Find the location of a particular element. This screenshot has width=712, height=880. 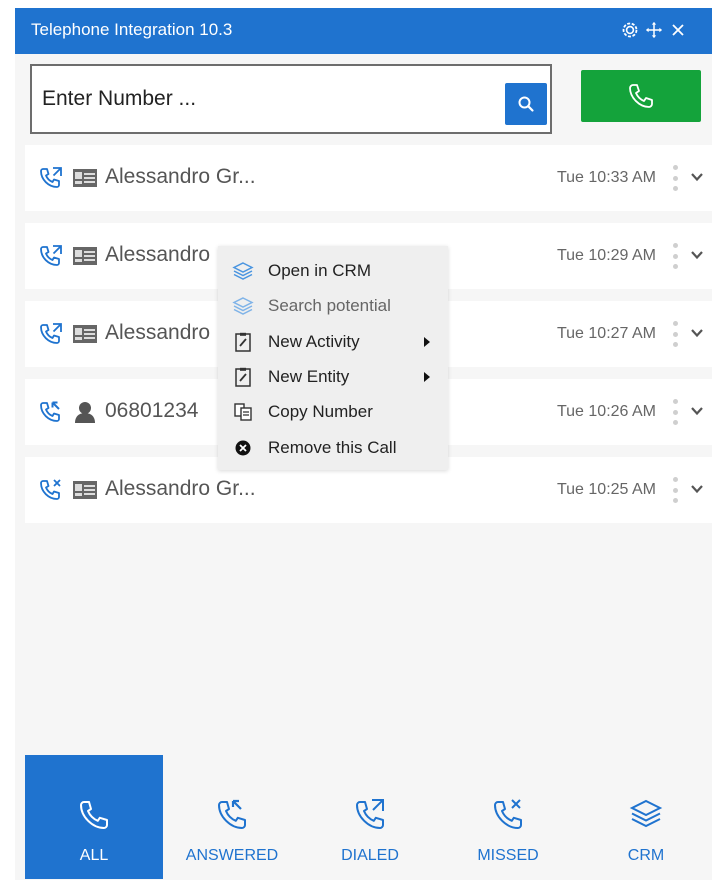

call-time: Tue 10:33 AM is located at coordinates (606, 177).